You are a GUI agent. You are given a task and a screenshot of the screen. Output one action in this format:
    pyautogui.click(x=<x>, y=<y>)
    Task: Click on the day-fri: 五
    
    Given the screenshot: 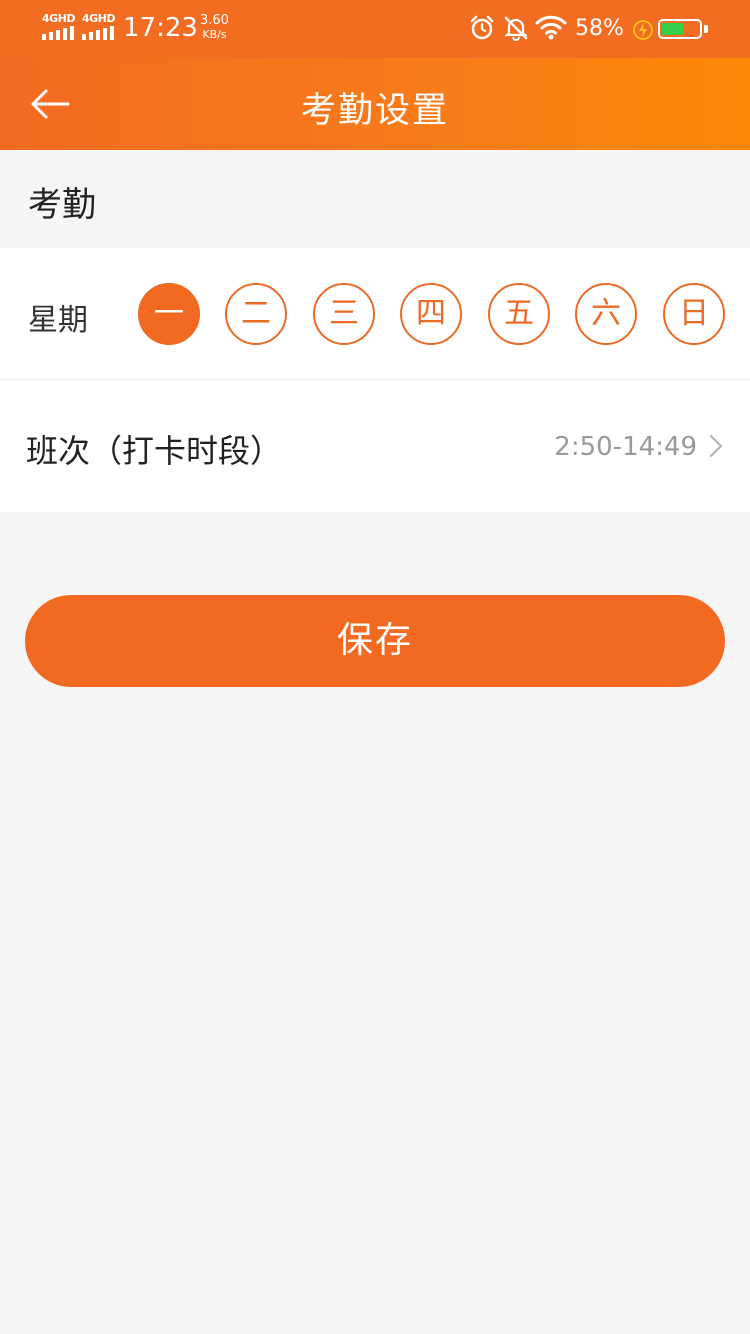 What is the action you would take?
    pyautogui.click(x=519, y=314)
    